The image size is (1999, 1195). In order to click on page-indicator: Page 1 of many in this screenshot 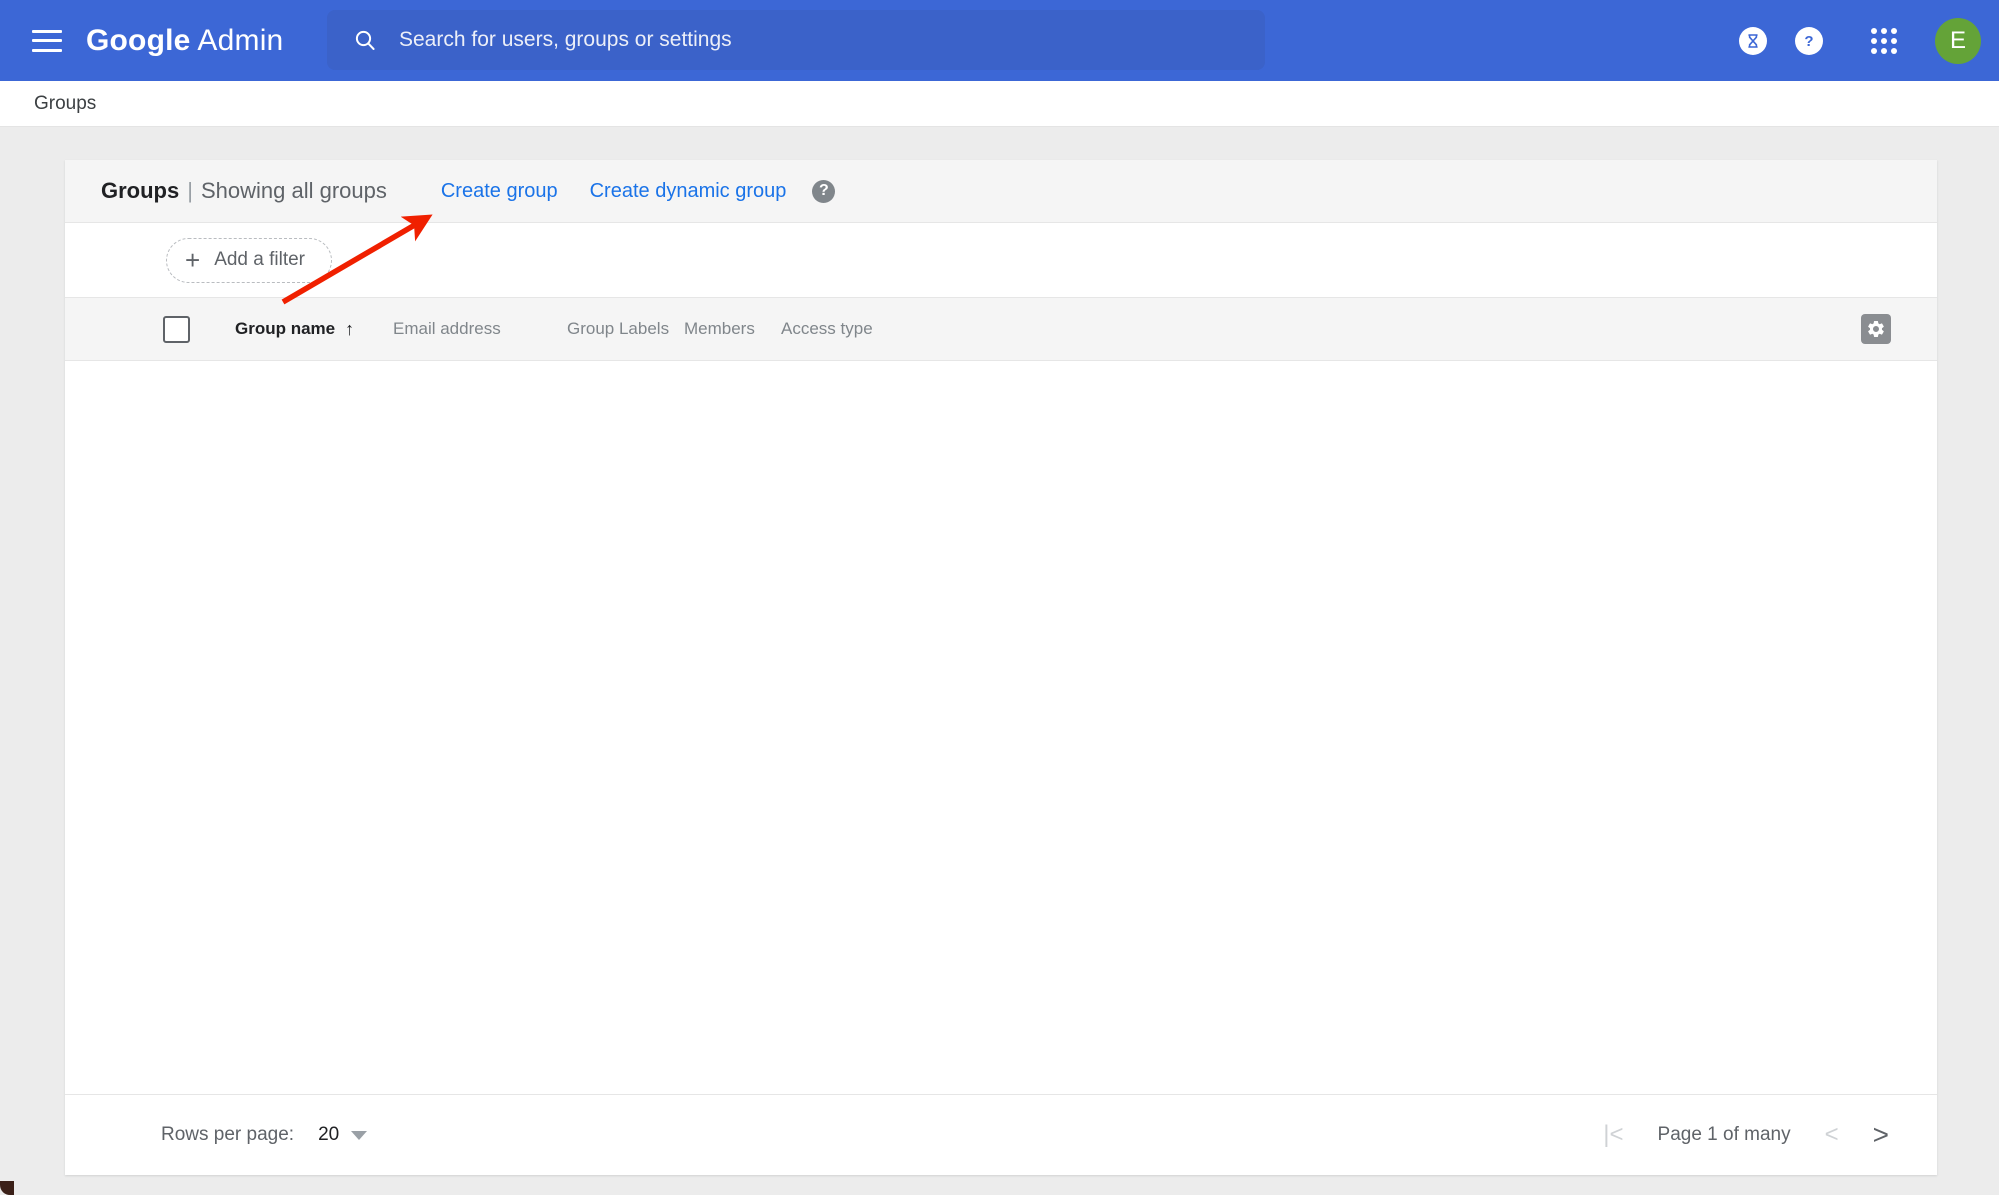, I will do `click(1724, 1134)`.